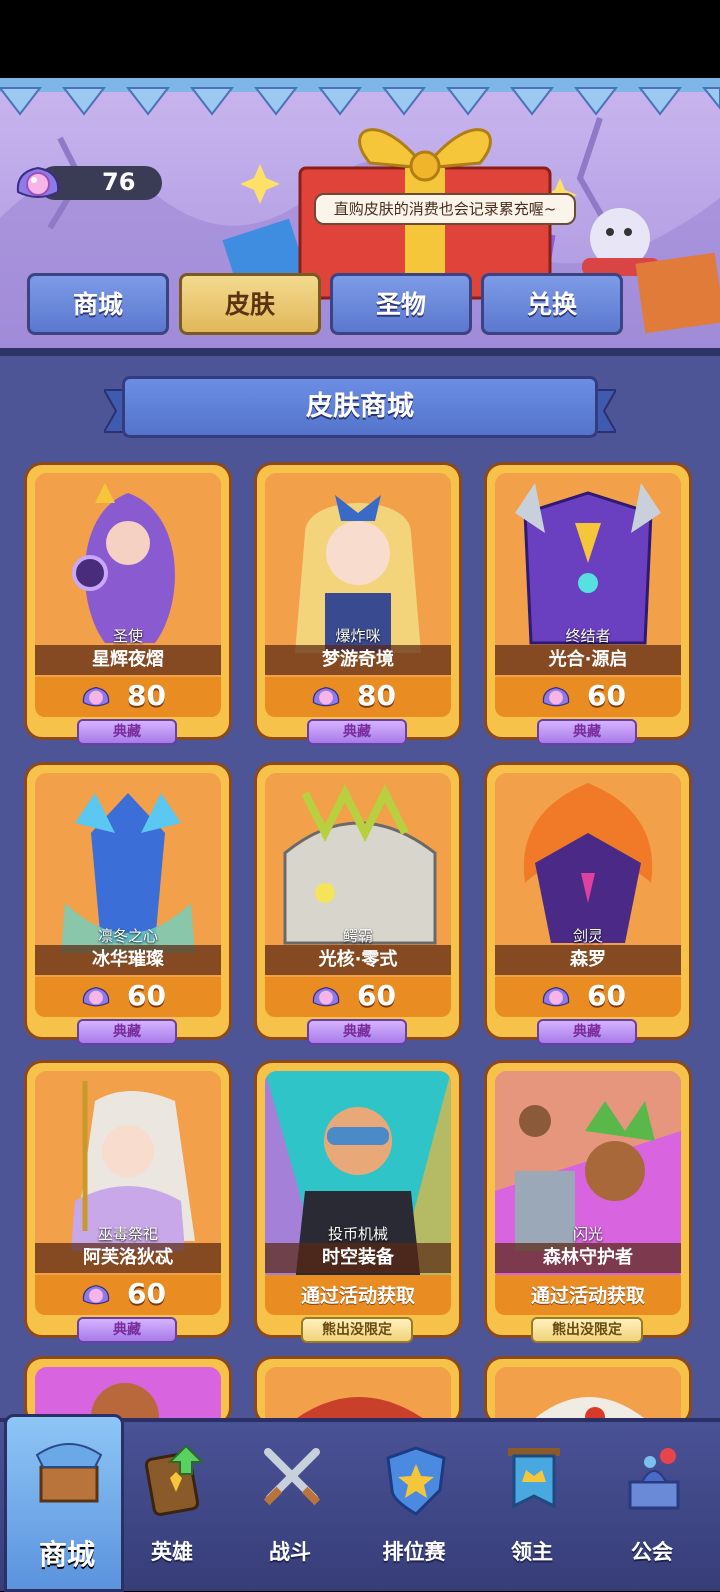 Image resolution: width=720 pixels, height=1592 pixels. I want to click on hero-name: 圣使, so click(127, 636).